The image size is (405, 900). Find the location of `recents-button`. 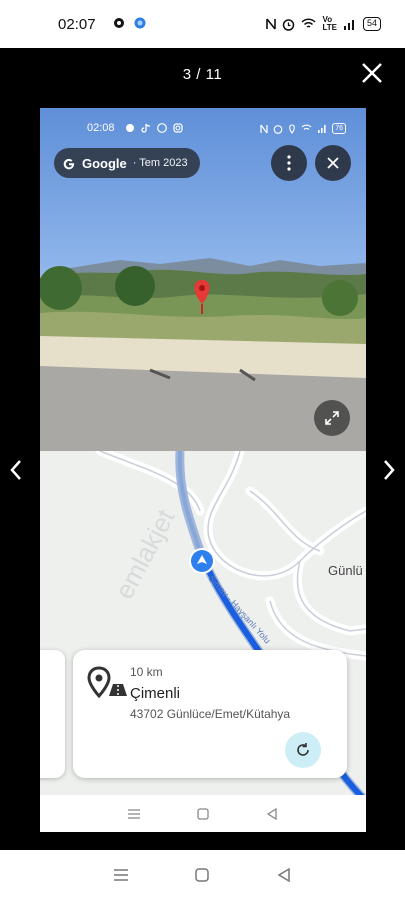

recents-button is located at coordinates (121, 875).